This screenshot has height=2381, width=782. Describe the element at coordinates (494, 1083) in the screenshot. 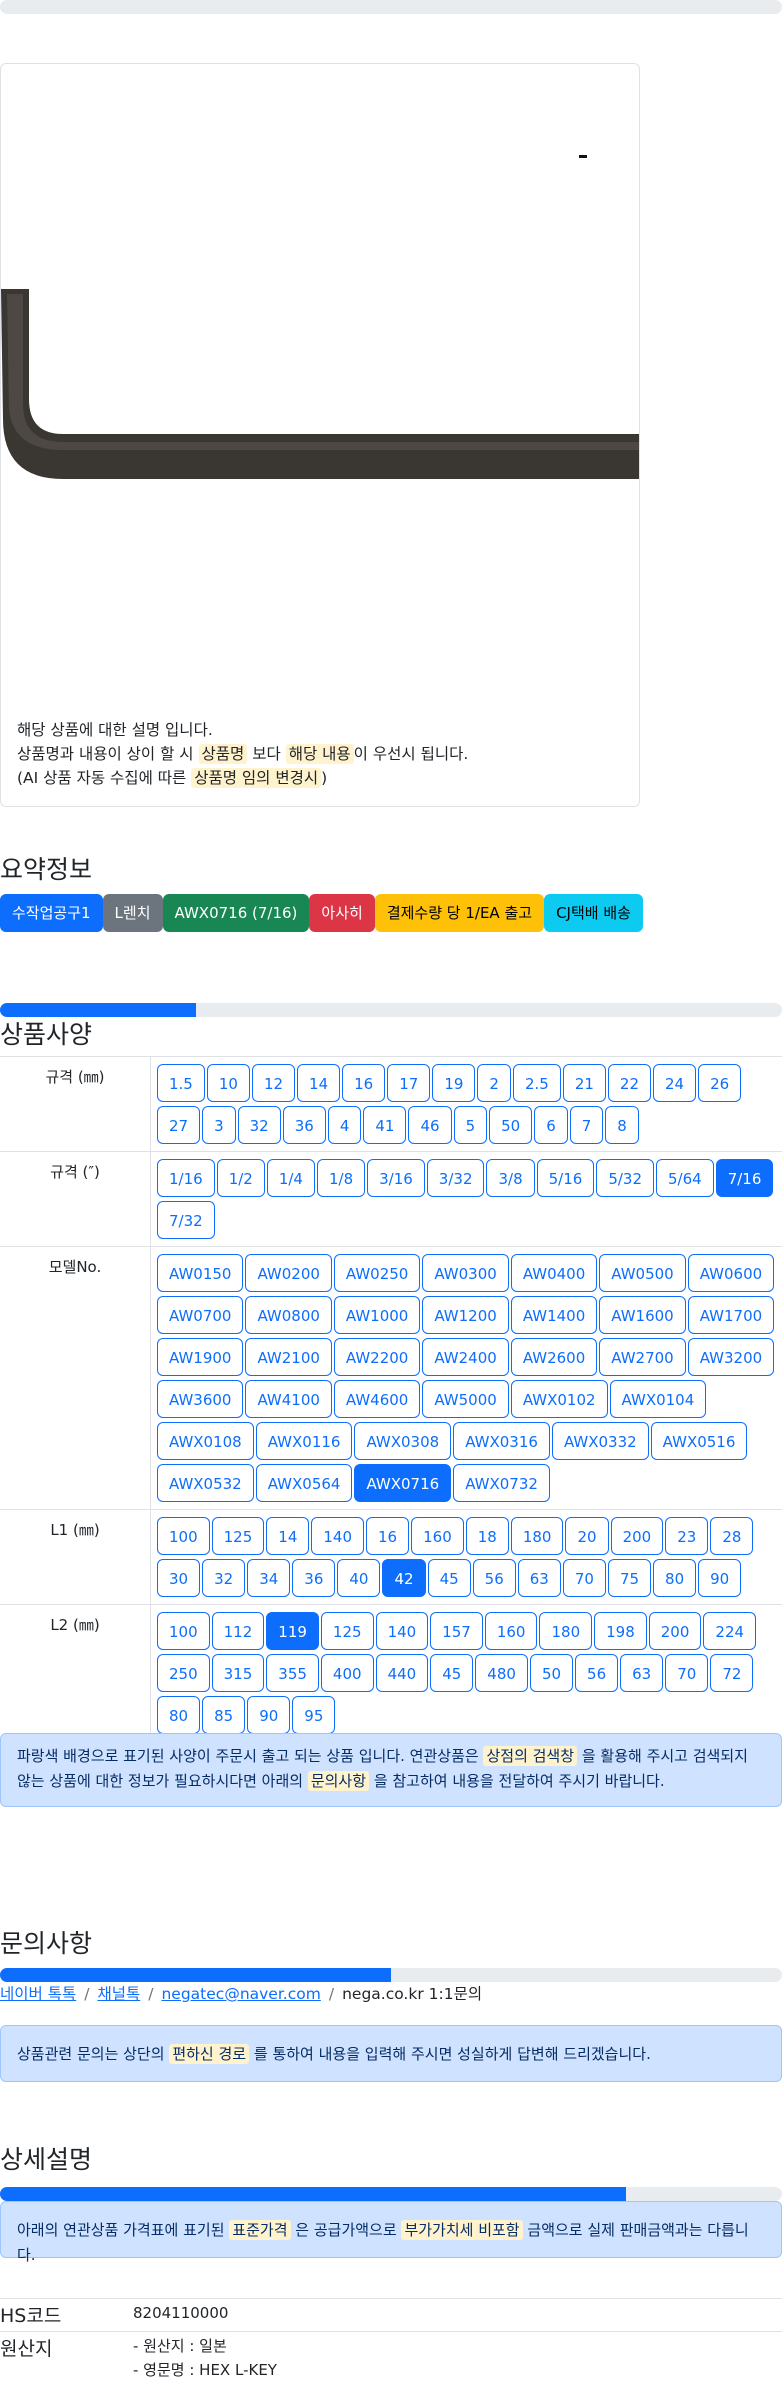

I see `spec-option-button: 2` at that location.